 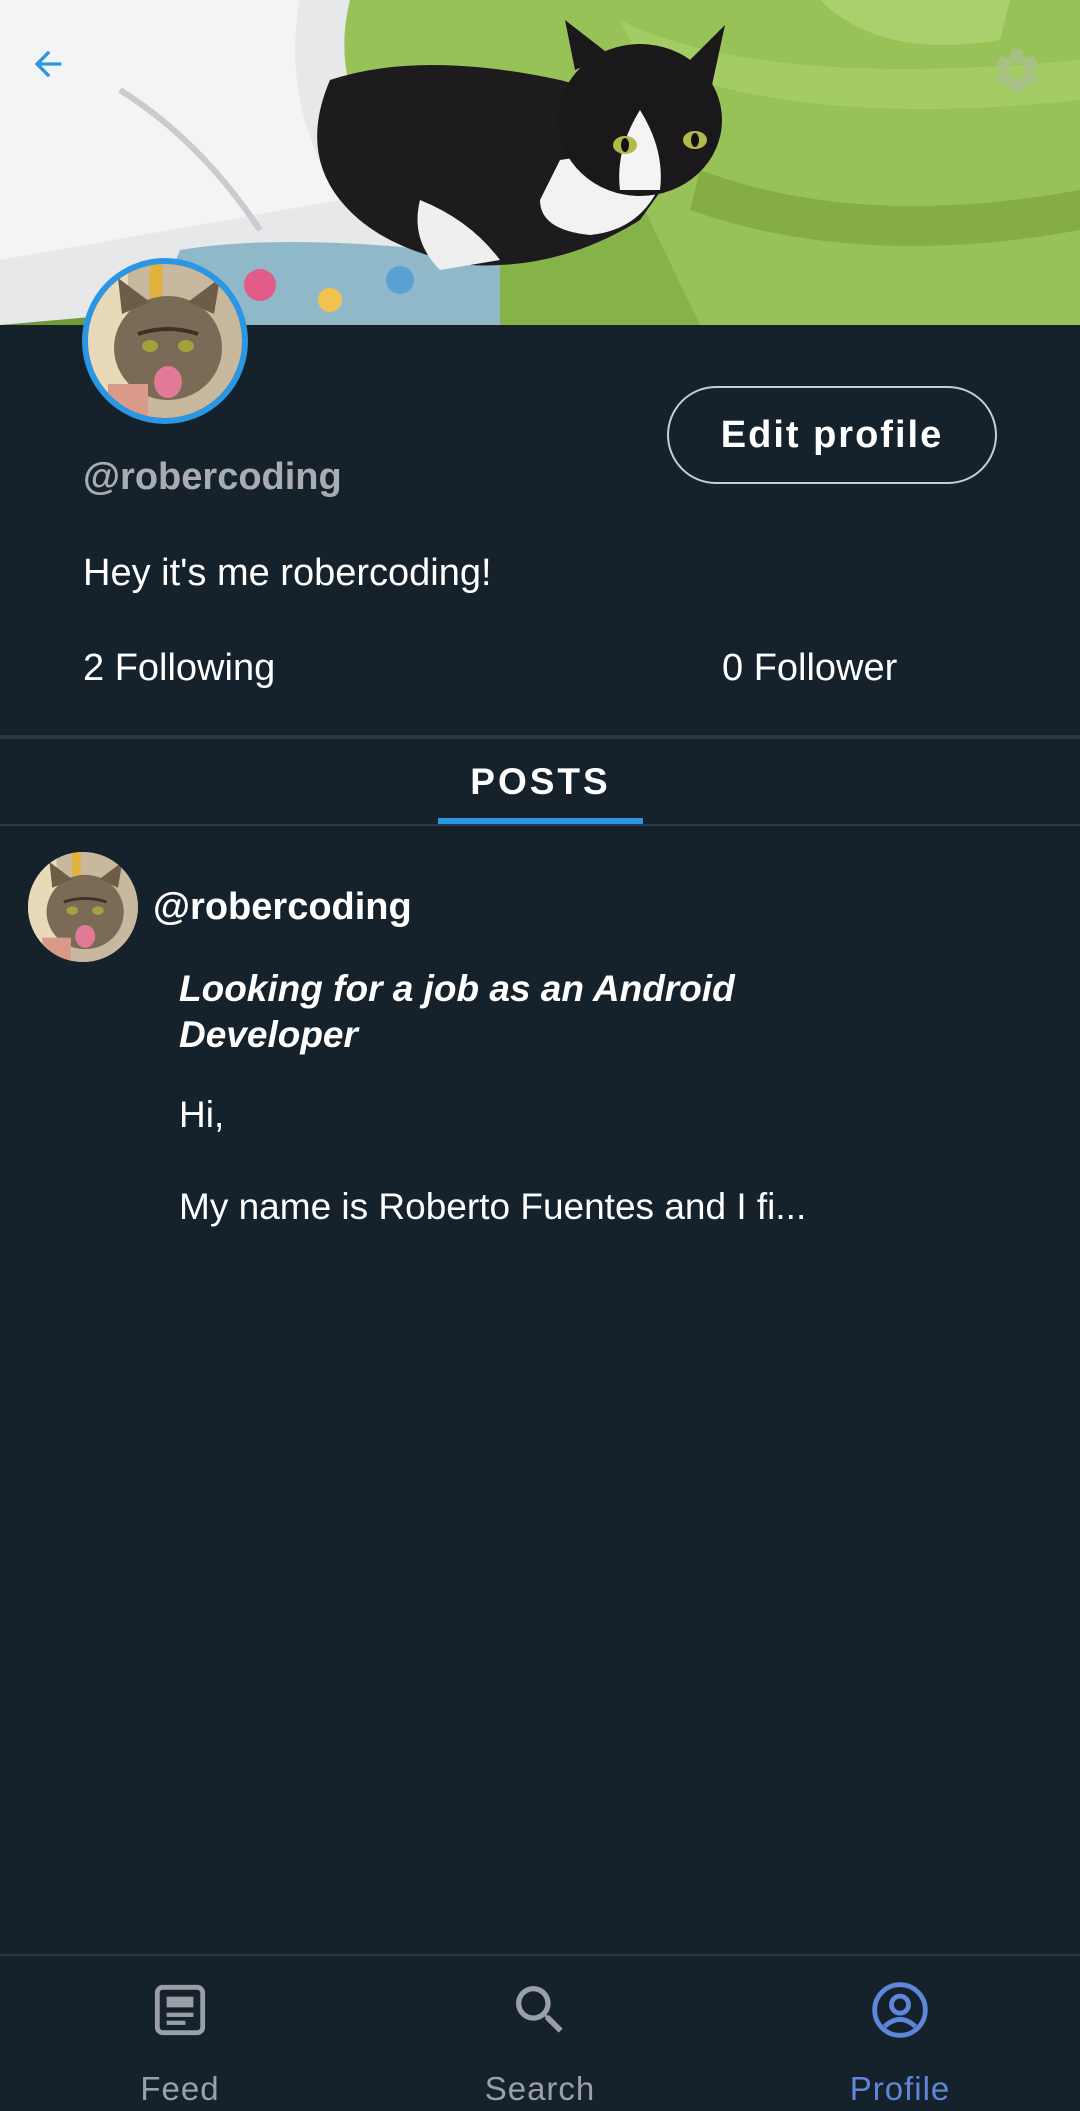 I want to click on nav-item-search: Search, so click(x=540, y=2033).